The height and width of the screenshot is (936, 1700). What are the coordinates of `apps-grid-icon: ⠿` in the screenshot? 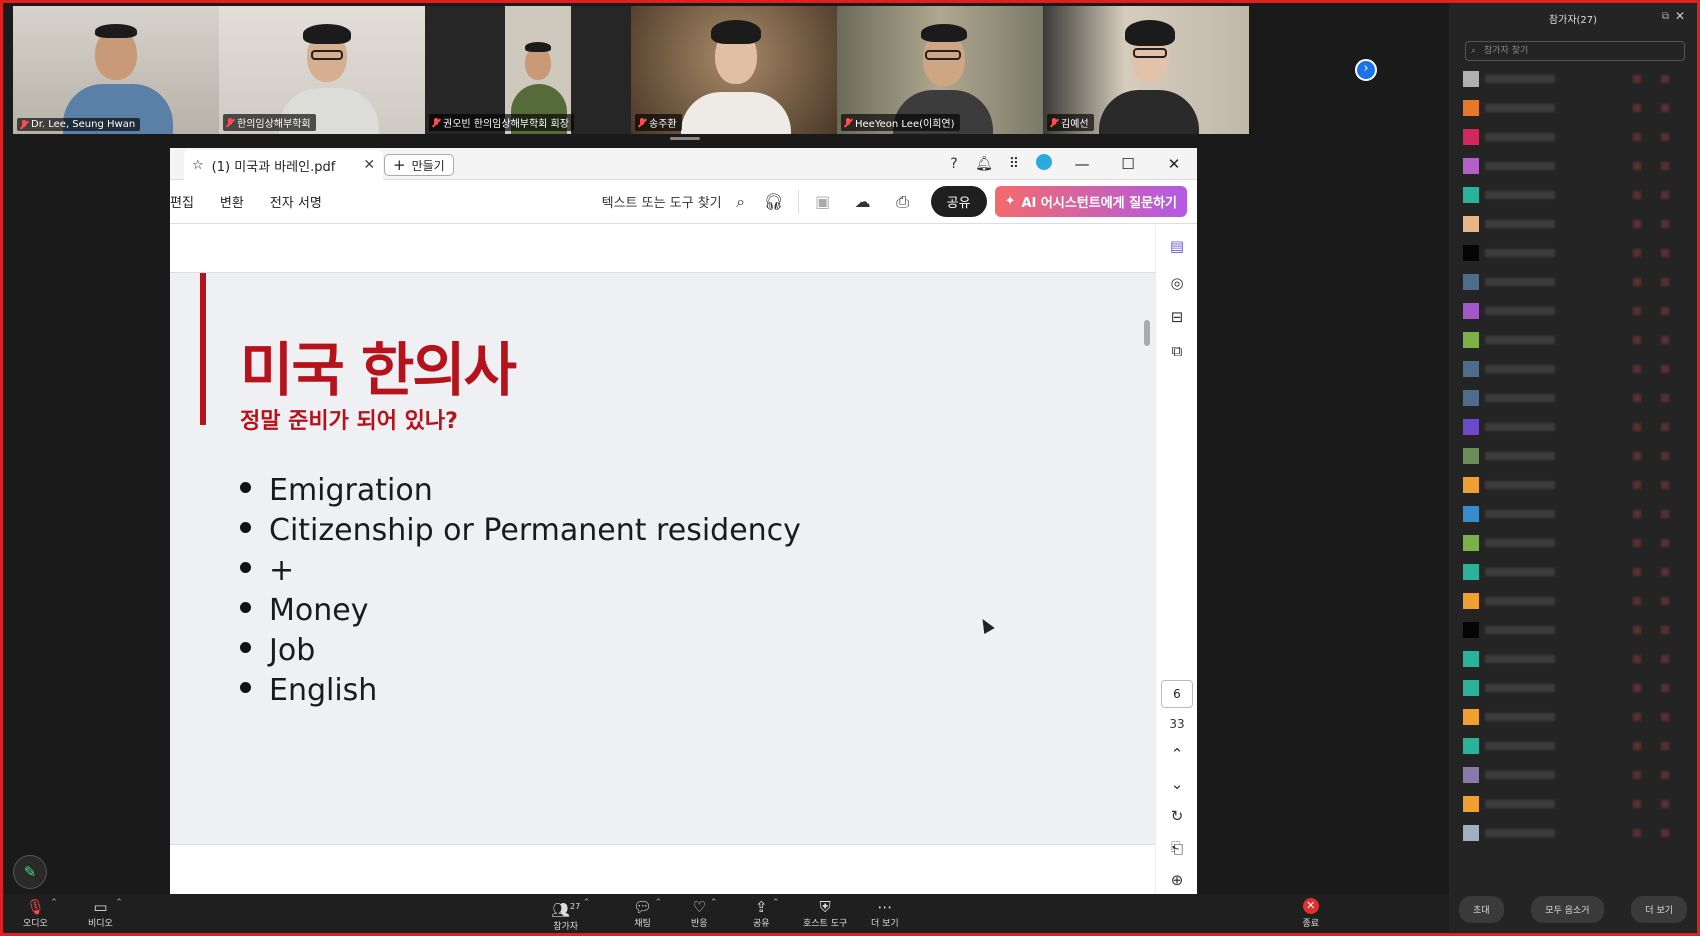 It's located at (1014, 164).